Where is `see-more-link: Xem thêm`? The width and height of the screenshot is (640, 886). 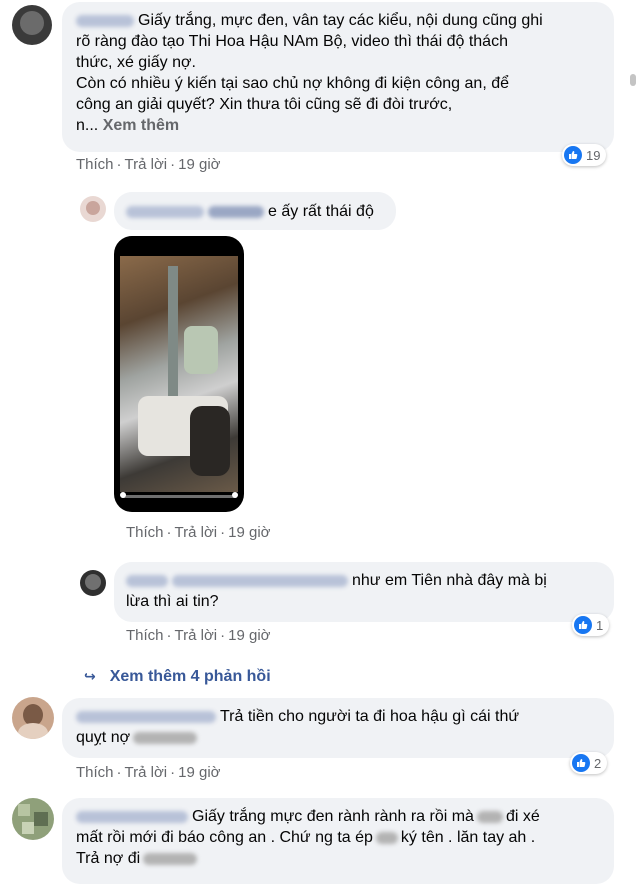 see-more-link: Xem thêm is located at coordinates (141, 125).